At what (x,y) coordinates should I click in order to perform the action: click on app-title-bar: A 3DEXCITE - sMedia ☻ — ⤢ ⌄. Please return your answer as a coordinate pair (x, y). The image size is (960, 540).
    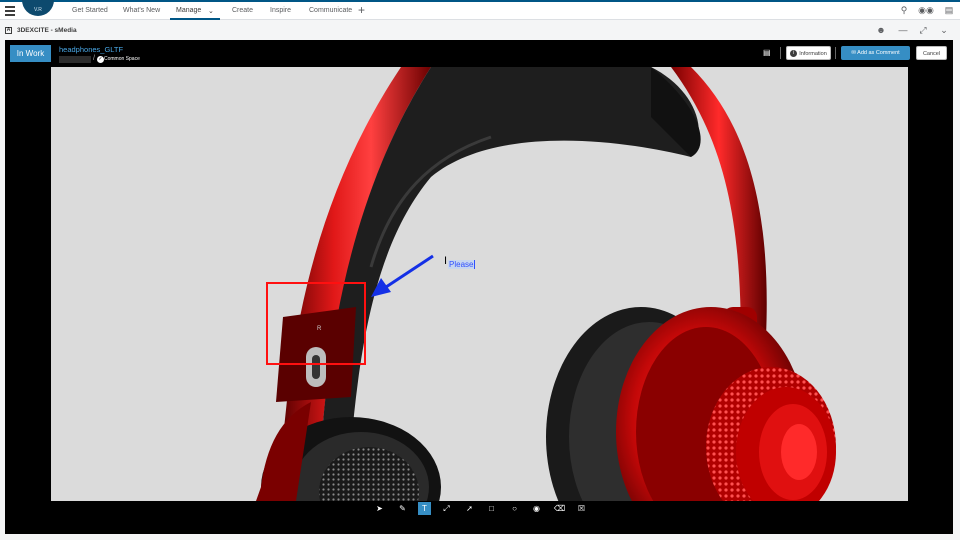
    Looking at the image, I should click on (480, 31).